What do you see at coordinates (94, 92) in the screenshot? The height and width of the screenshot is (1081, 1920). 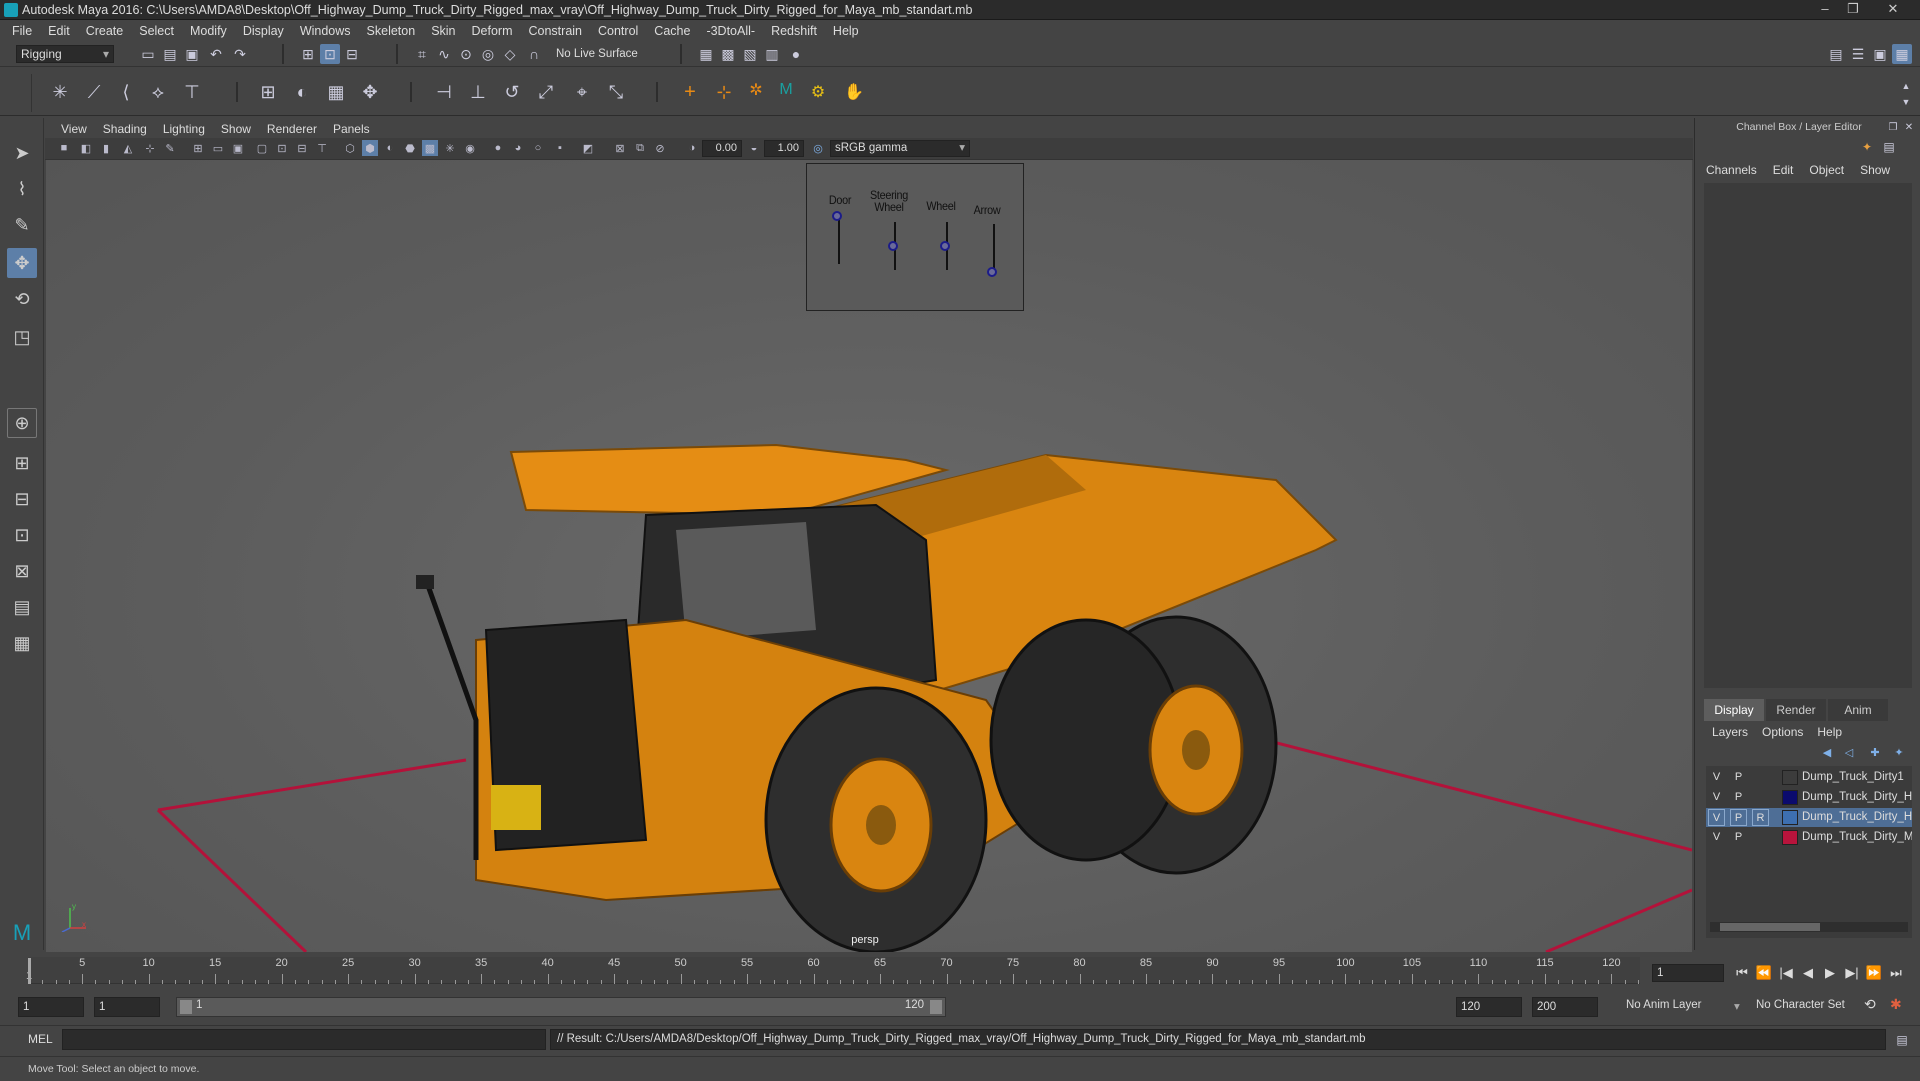 I see `insert-joint-icon: ⟋` at bounding box center [94, 92].